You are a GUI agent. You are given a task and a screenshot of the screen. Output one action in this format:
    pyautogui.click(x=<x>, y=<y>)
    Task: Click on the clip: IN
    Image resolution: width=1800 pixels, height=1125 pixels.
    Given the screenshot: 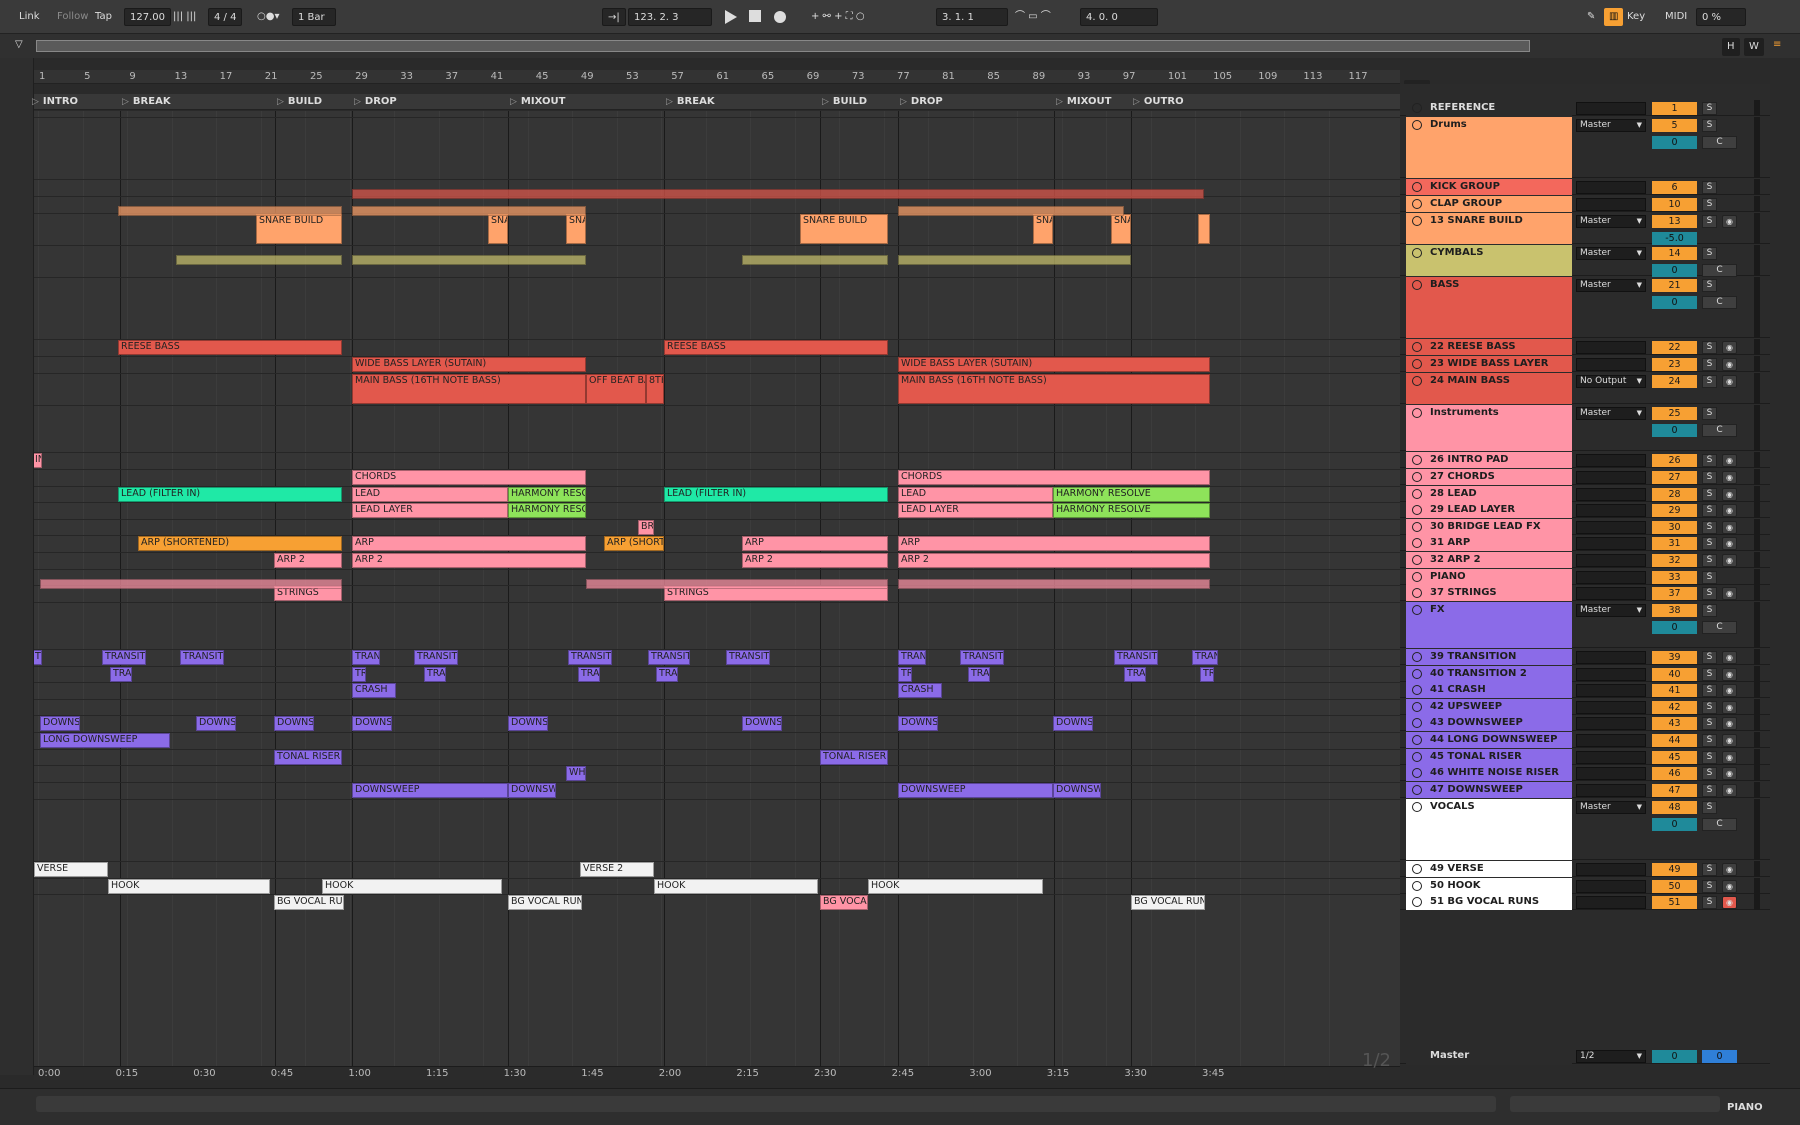 What is the action you would take?
    pyautogui.click(x=38, y=460)
    